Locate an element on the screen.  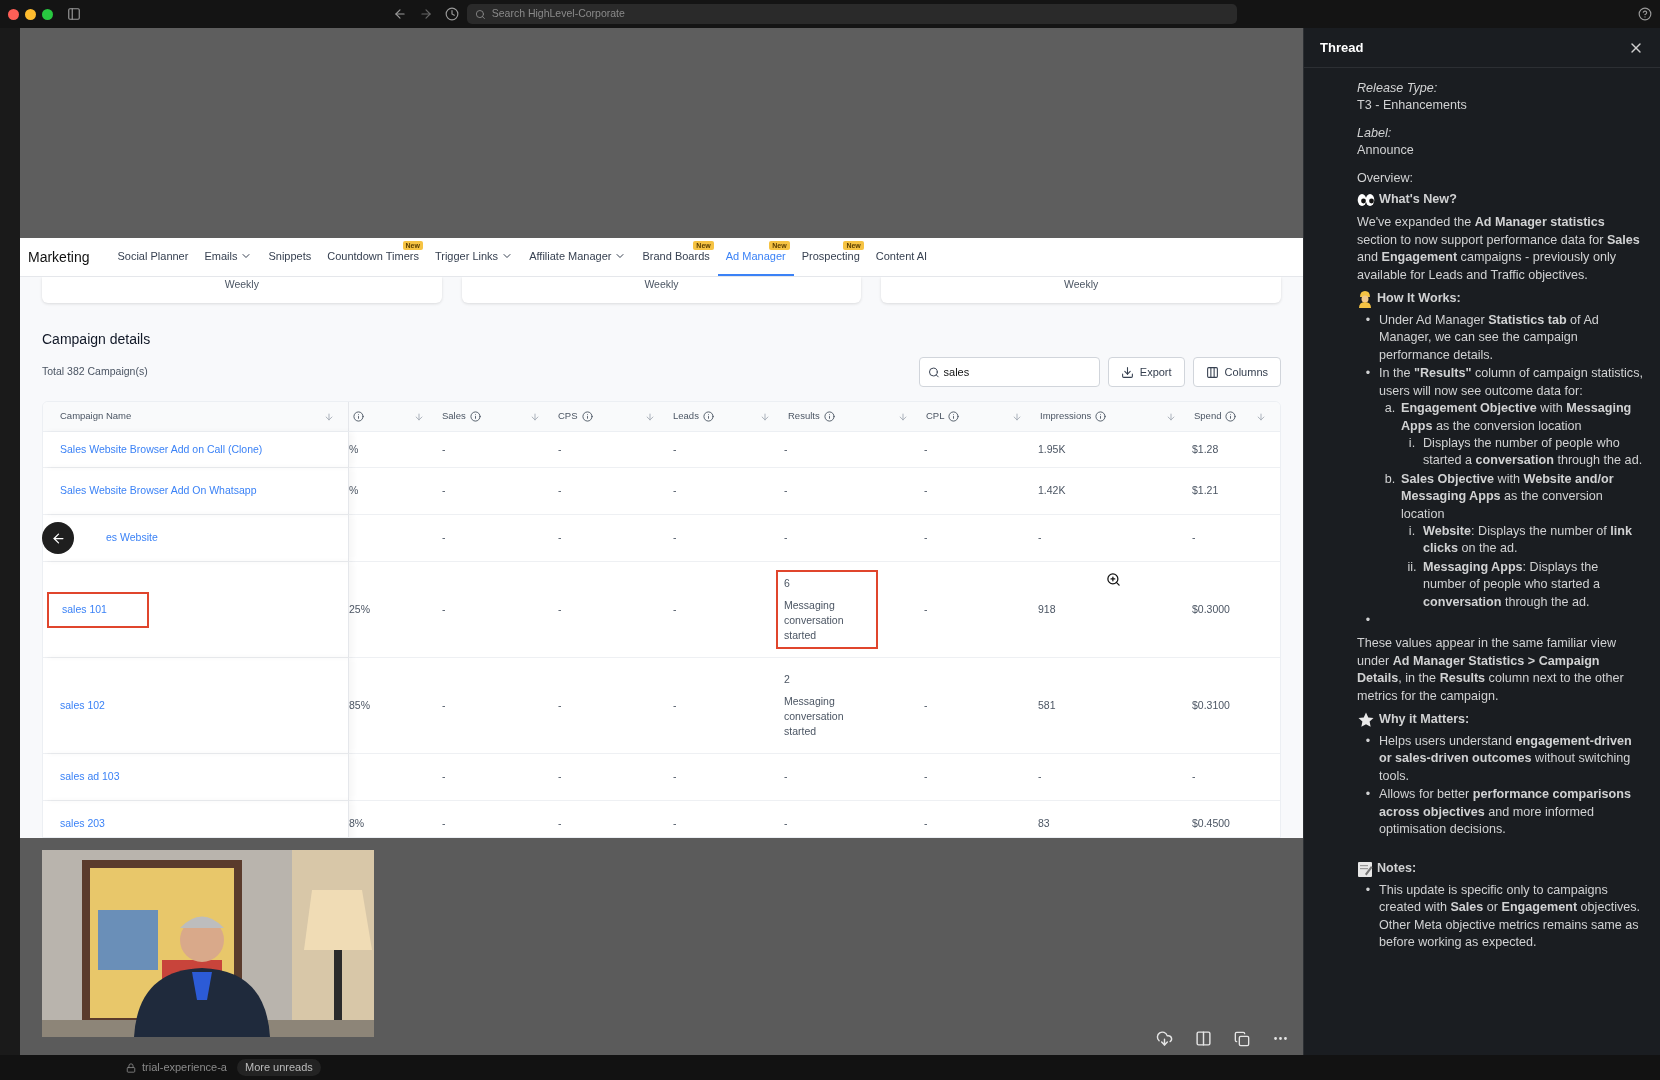
column-header: Spend is located at coordinates (1208, 416).